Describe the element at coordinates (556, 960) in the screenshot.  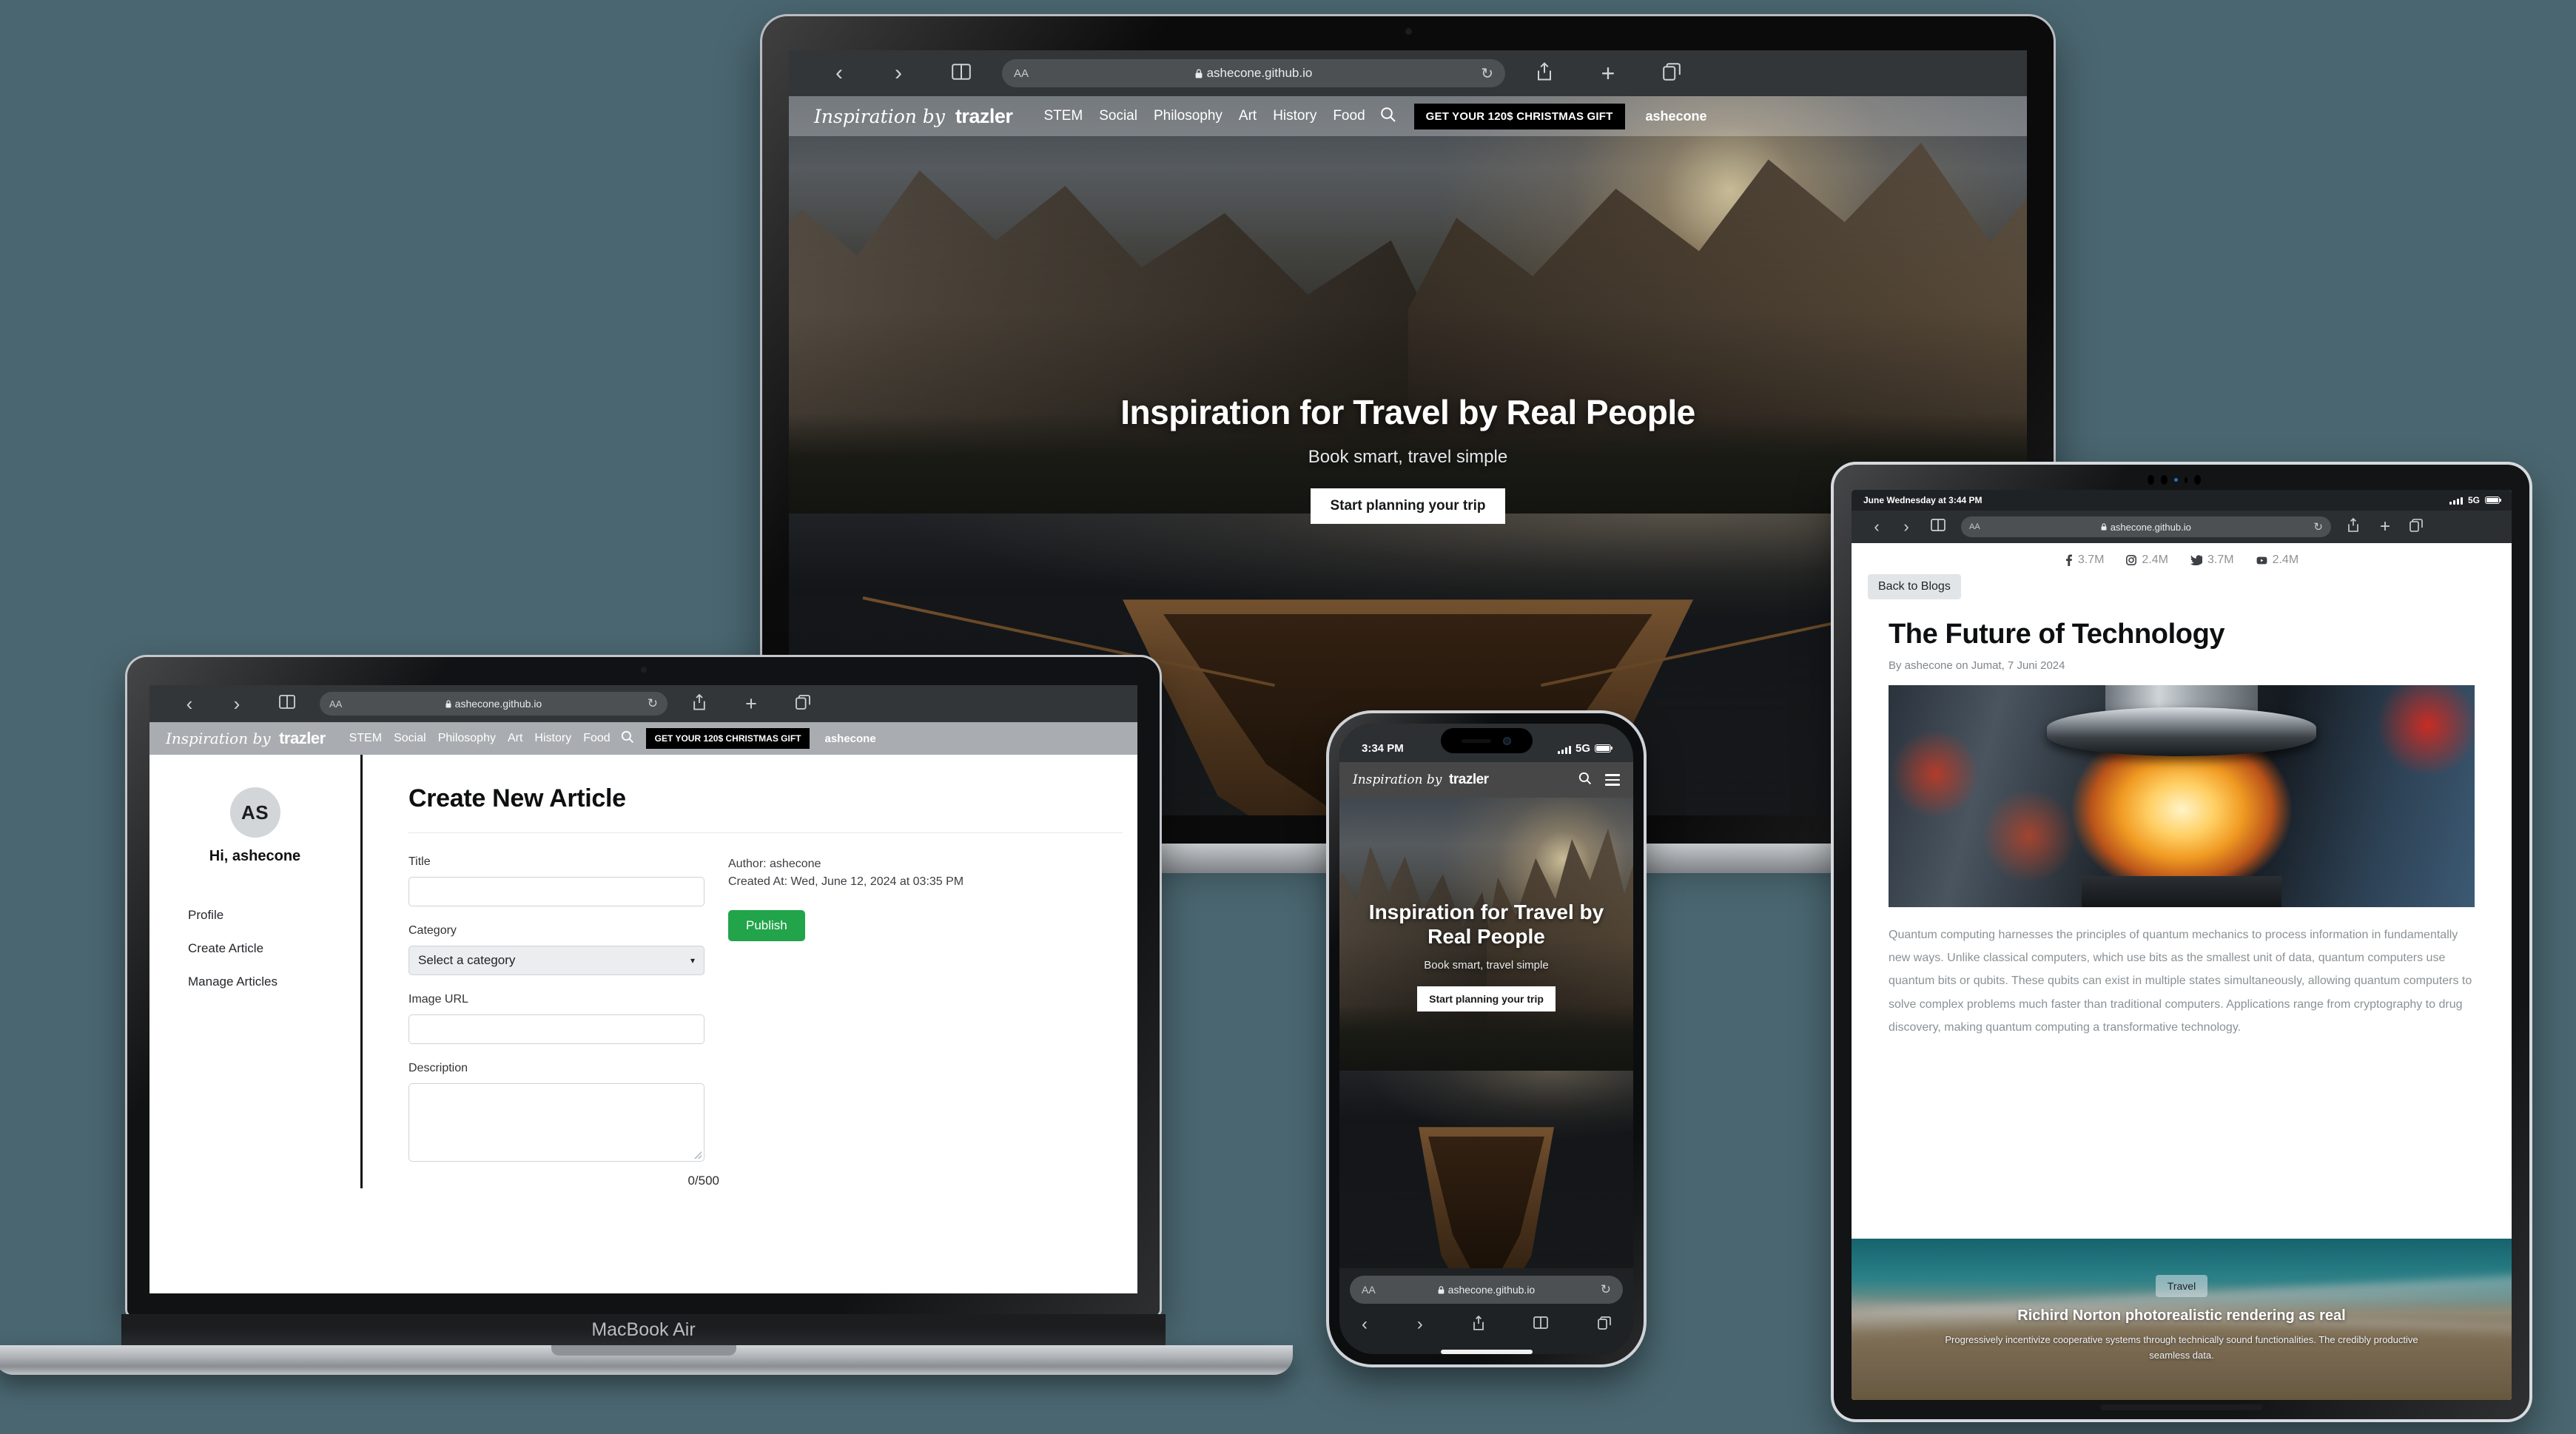
I see `category-select: Select a category ▾` at that location.